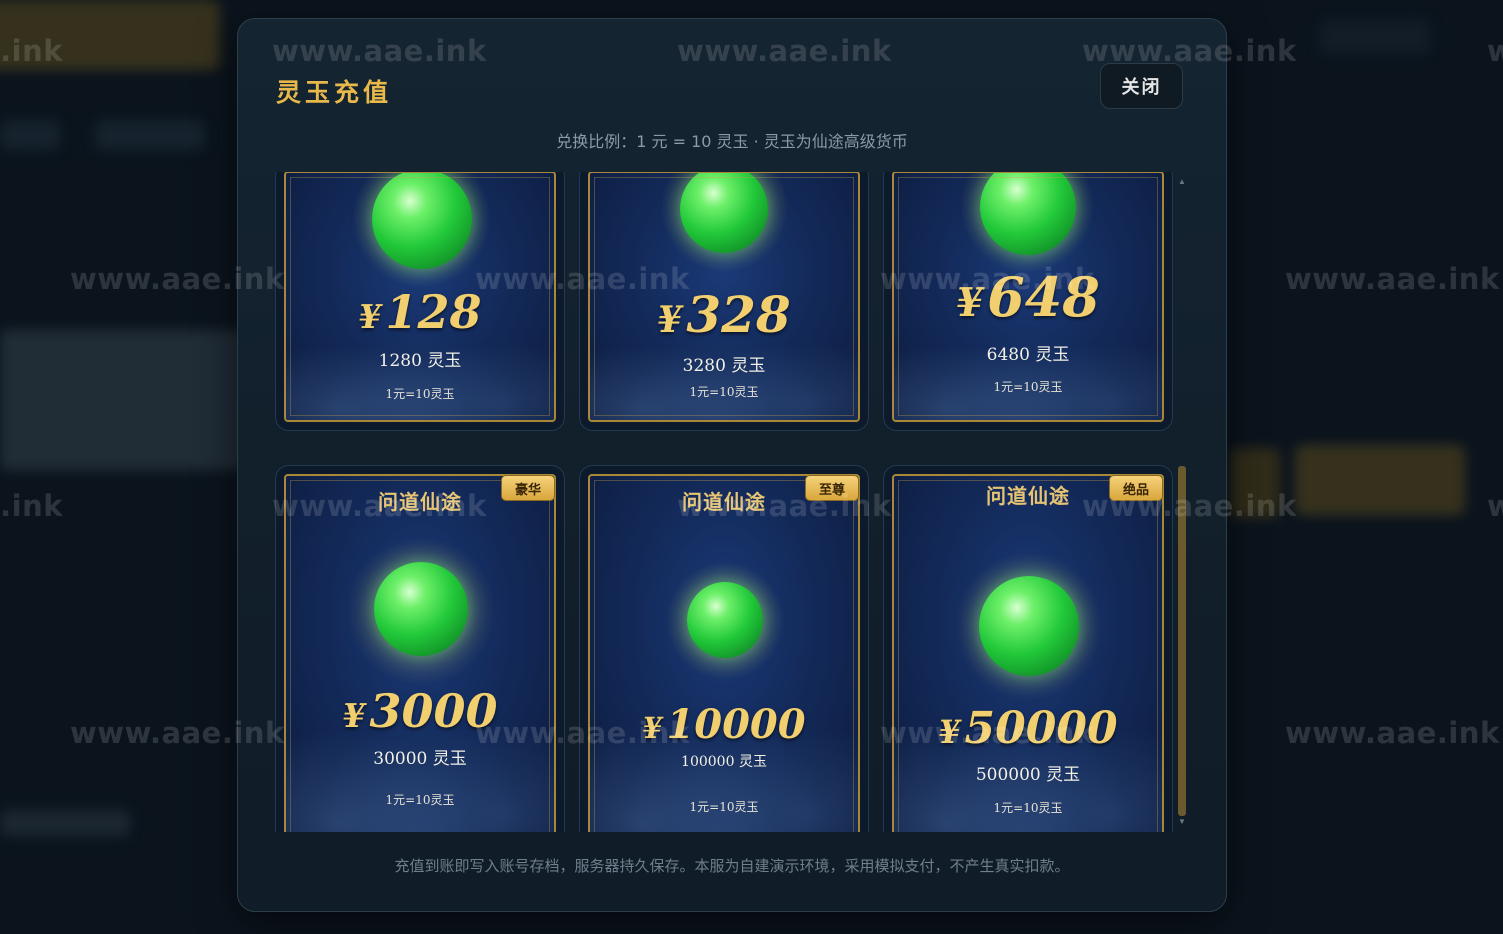 The height and width of the screenshot is (934, 1503). I want to click on package-card-128: ¥128 1280 灵玉 1元=10灵玉, so click(420, 301).